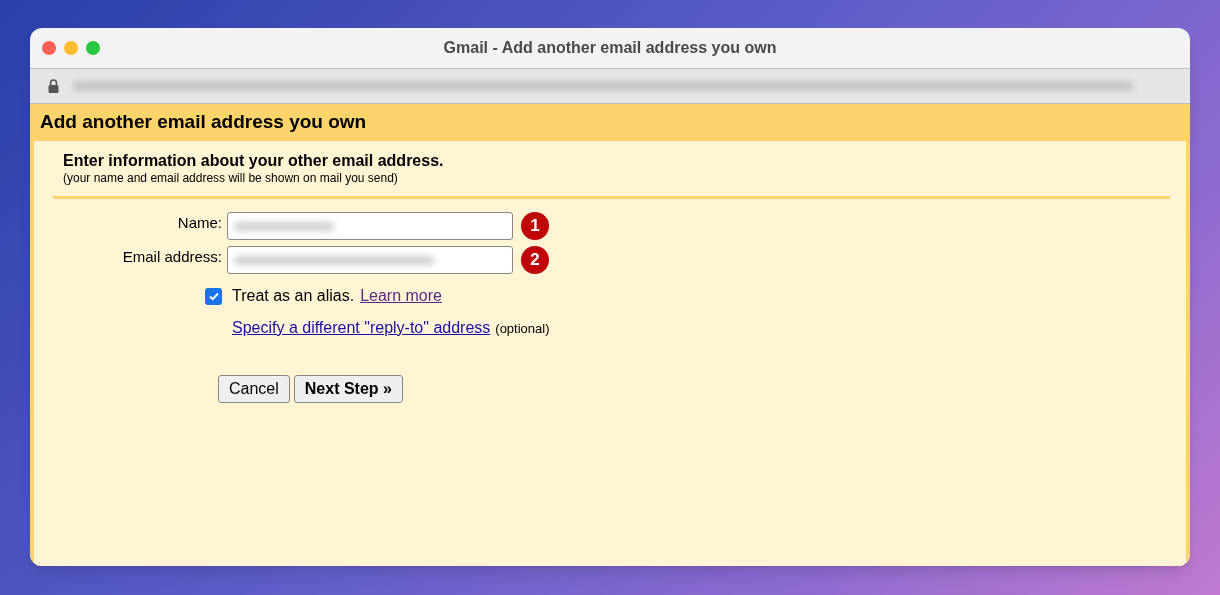 This screenshot has height=595, width=1220. Describe the element at coordinates (535, 226) in the screenshot. I see `step-badge: 1` at that location.